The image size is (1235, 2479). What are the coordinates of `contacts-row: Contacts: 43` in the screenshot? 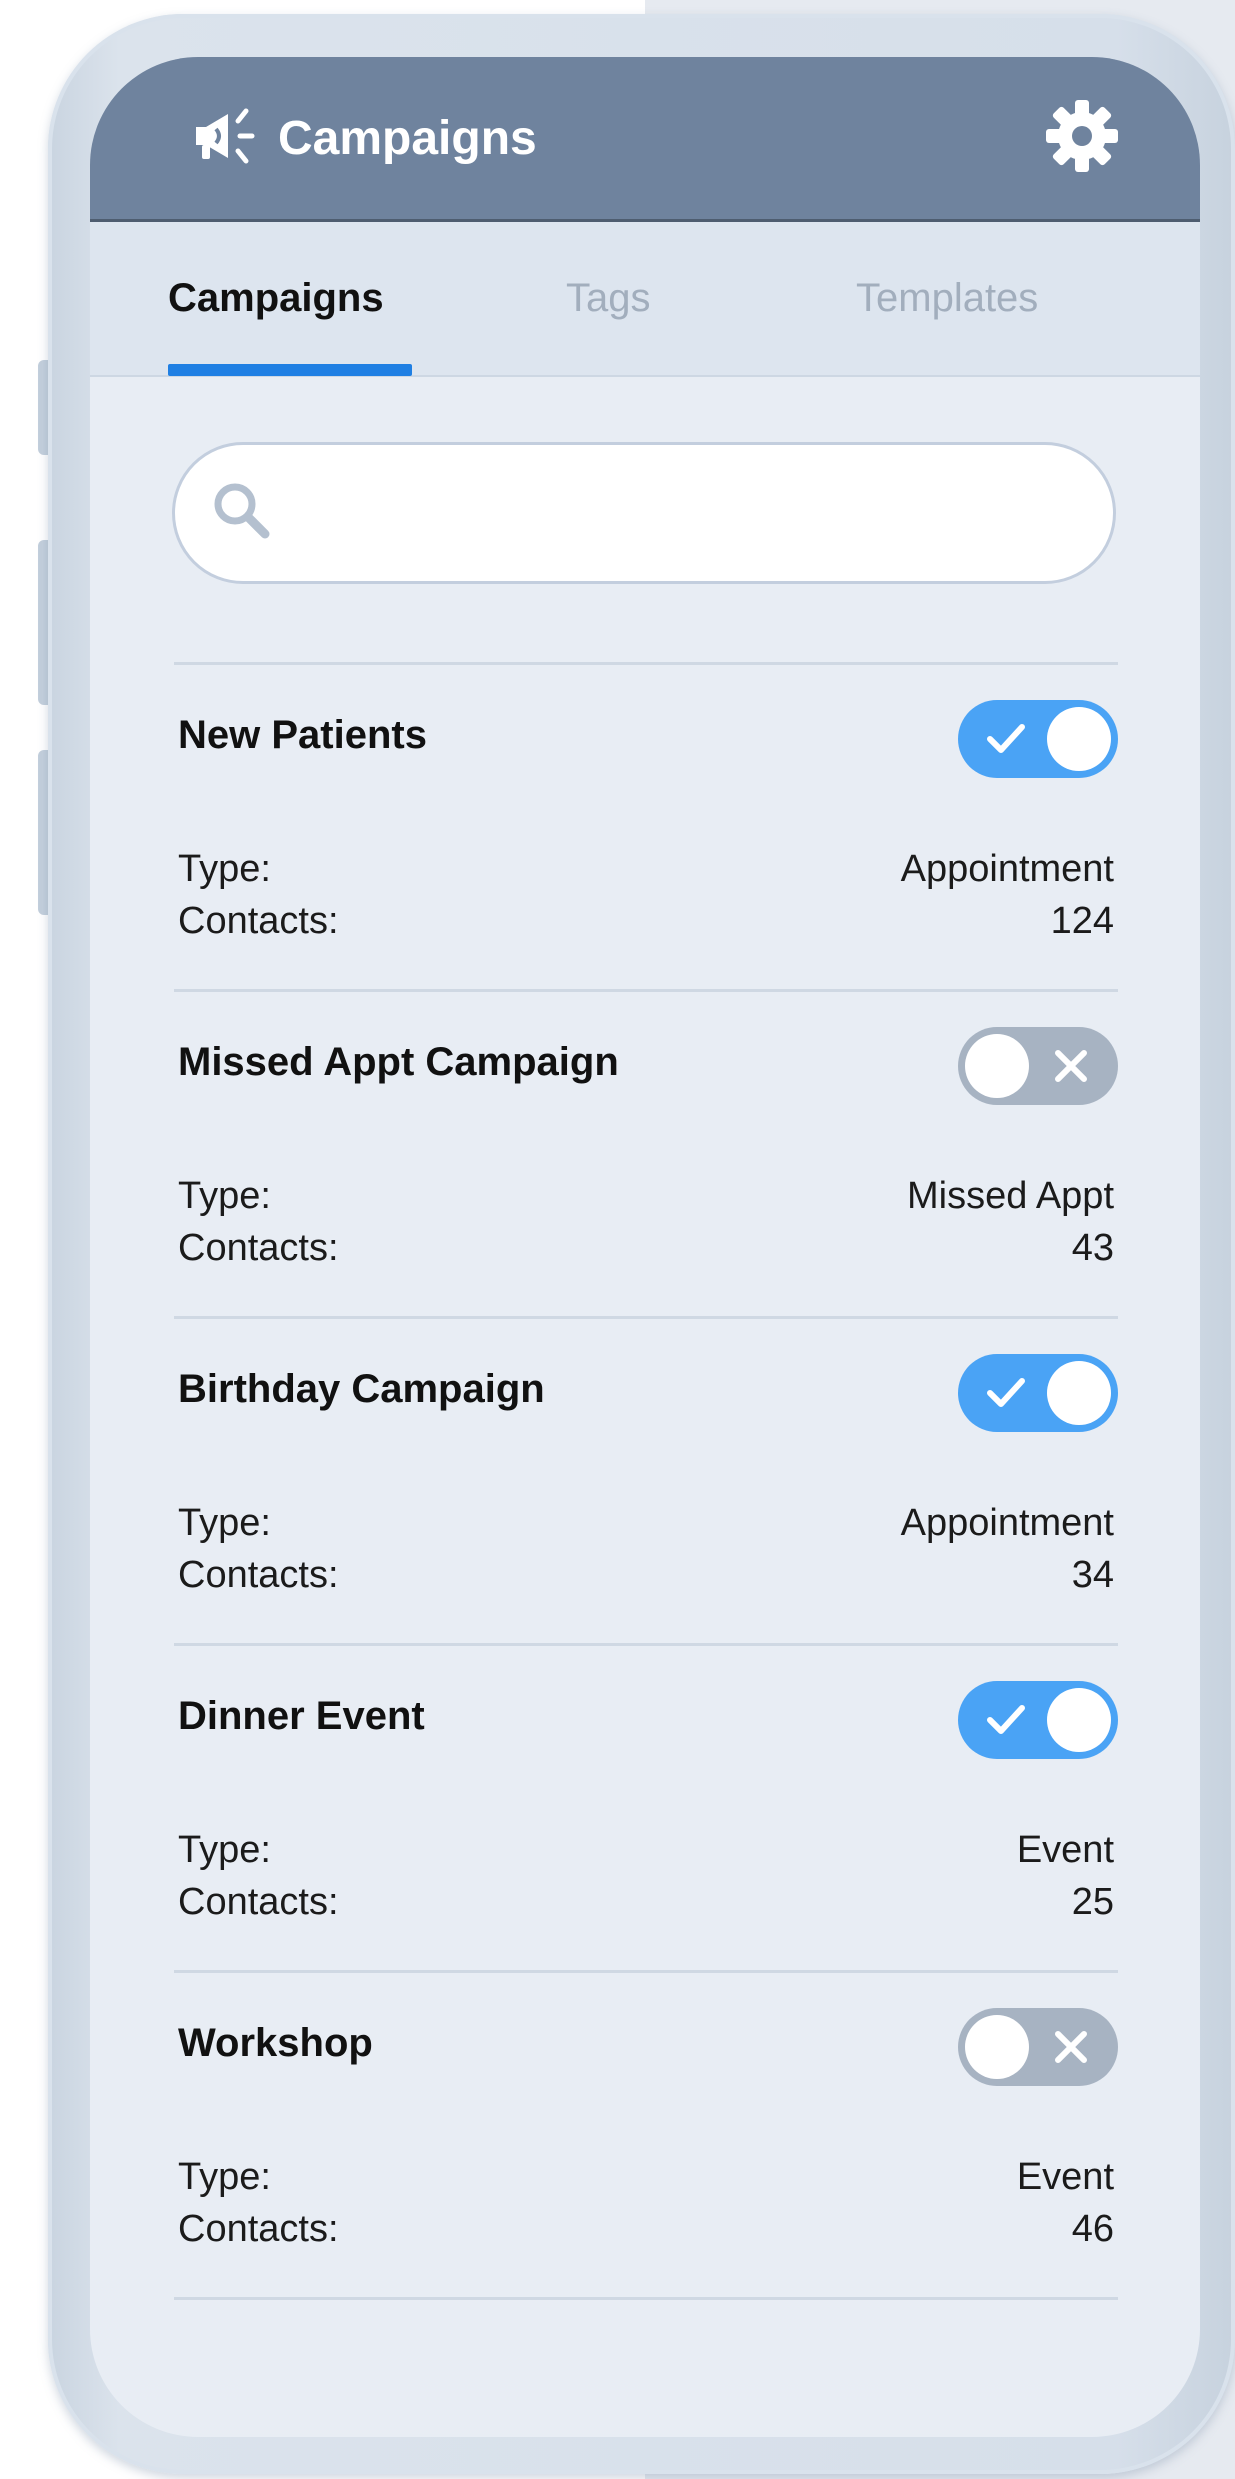 It's located at (646, 1248).